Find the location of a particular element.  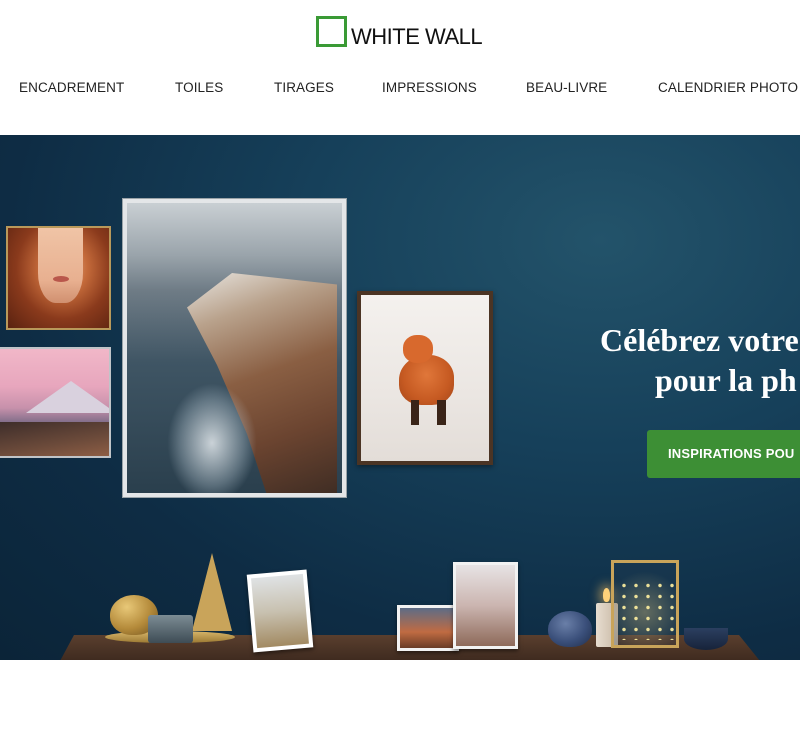

sea-foam is located at coordinates (212, 438).